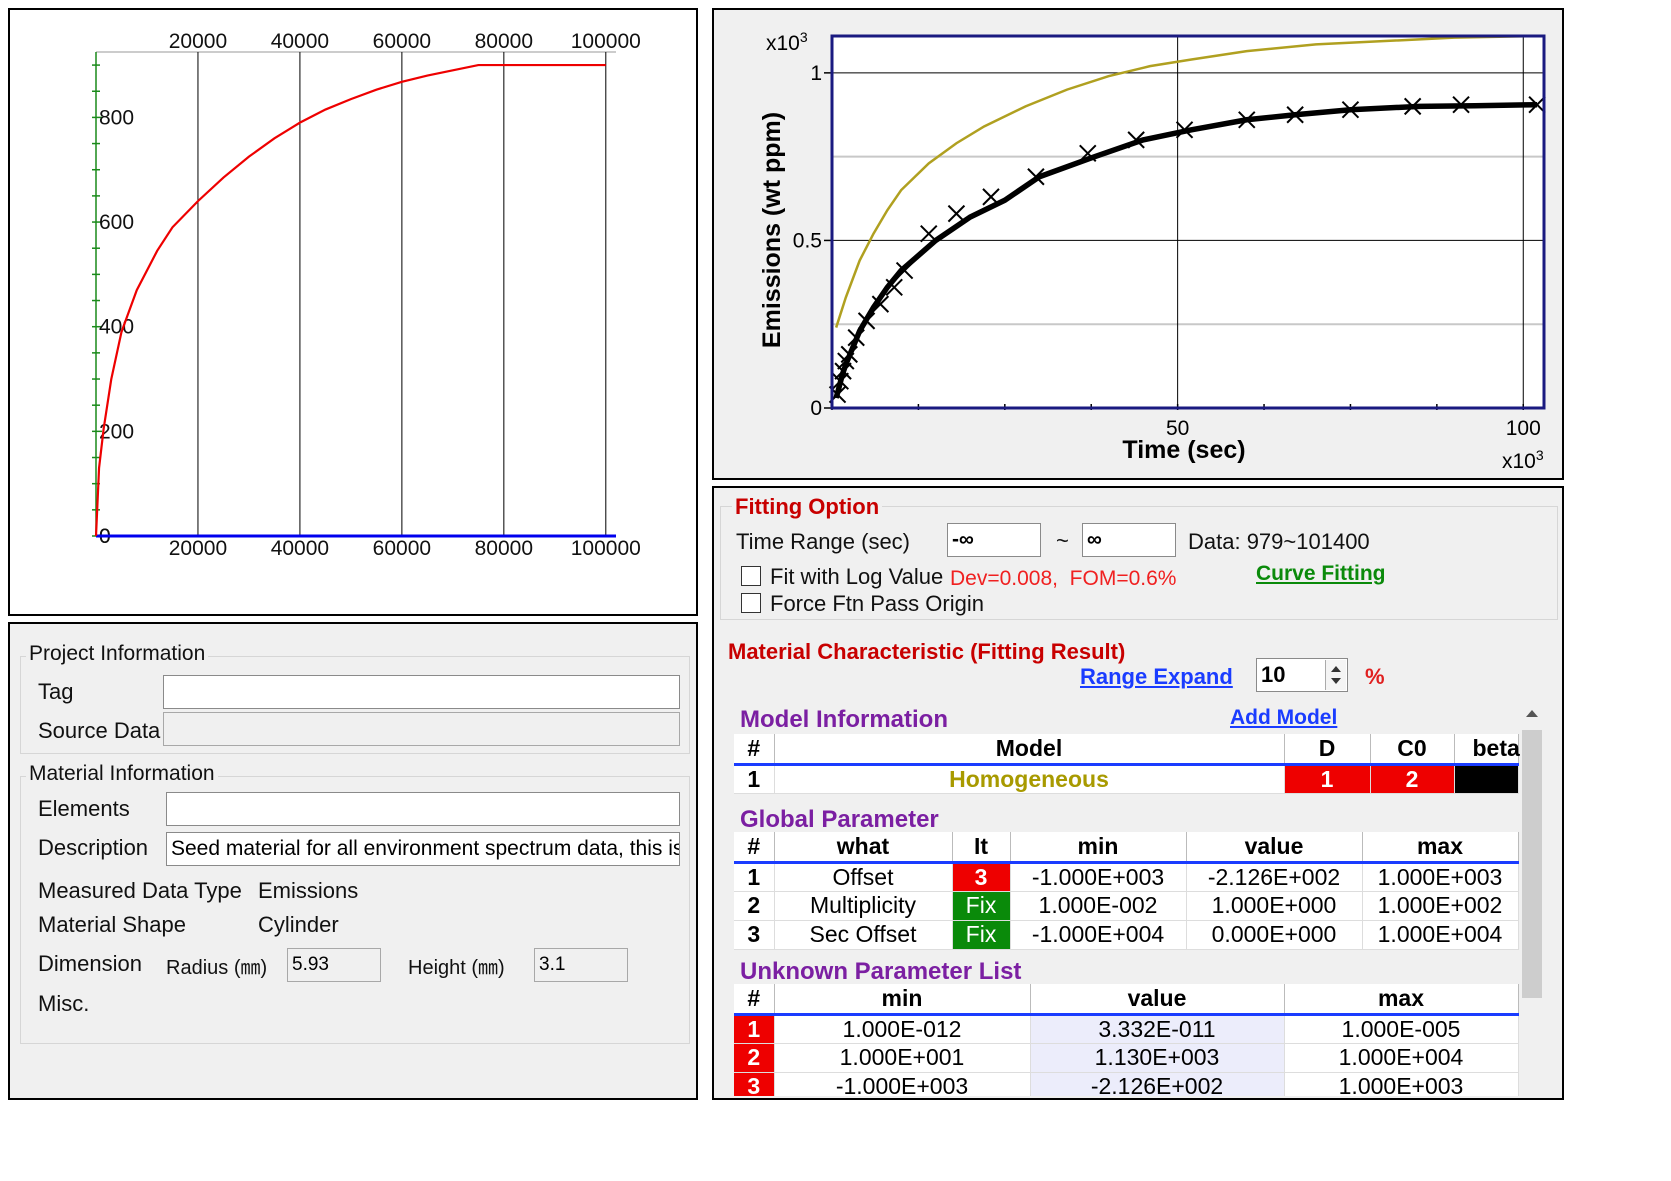  I want to click on up-max: 1.000E-005, so click(1401, 1029).